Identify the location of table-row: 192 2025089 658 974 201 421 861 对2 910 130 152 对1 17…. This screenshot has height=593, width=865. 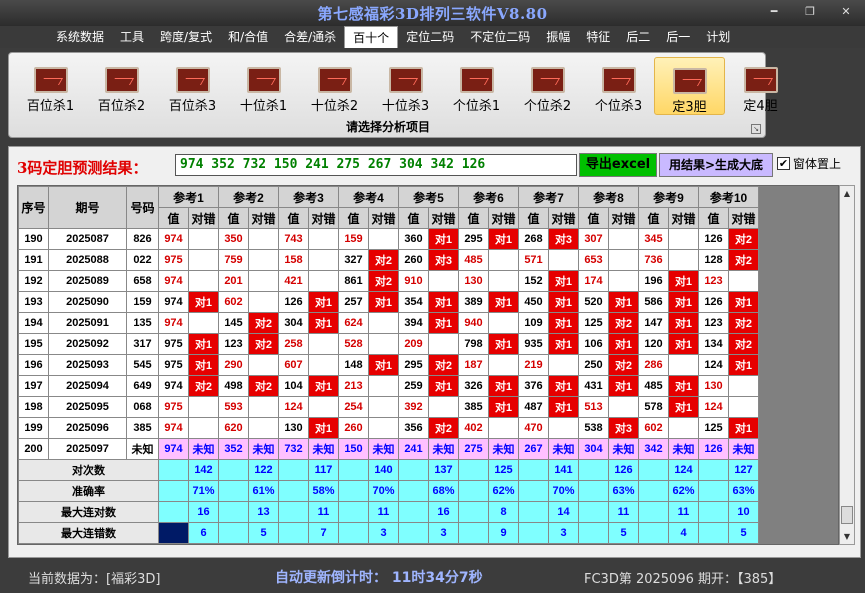
(388, 281).